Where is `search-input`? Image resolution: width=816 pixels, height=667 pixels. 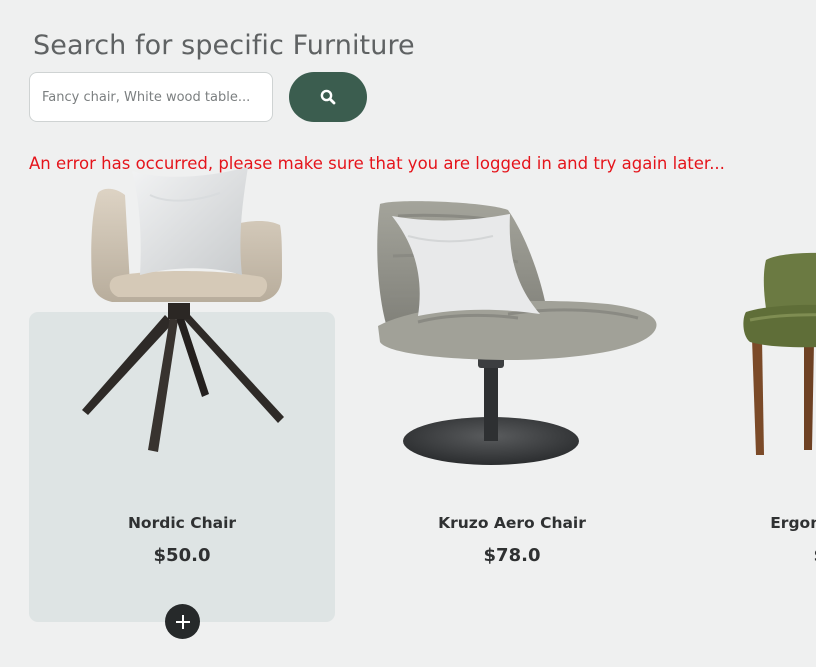
search-input is located at coordinates (151, 97).